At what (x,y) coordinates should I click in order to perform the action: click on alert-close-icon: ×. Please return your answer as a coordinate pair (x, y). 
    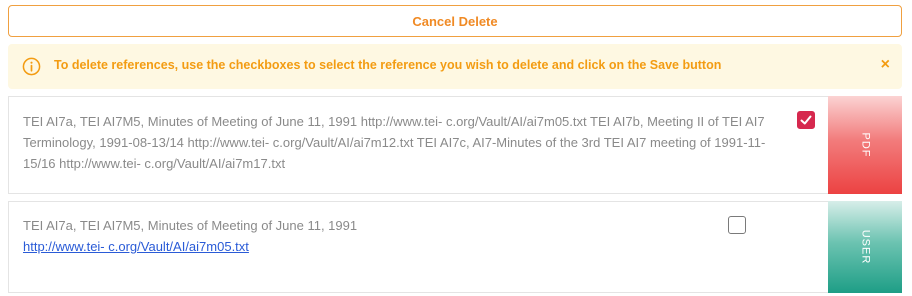
    Looking at the image, I should click on (885, 65).